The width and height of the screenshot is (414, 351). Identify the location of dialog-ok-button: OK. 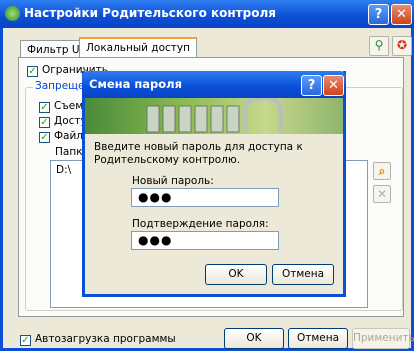
(236, 274).